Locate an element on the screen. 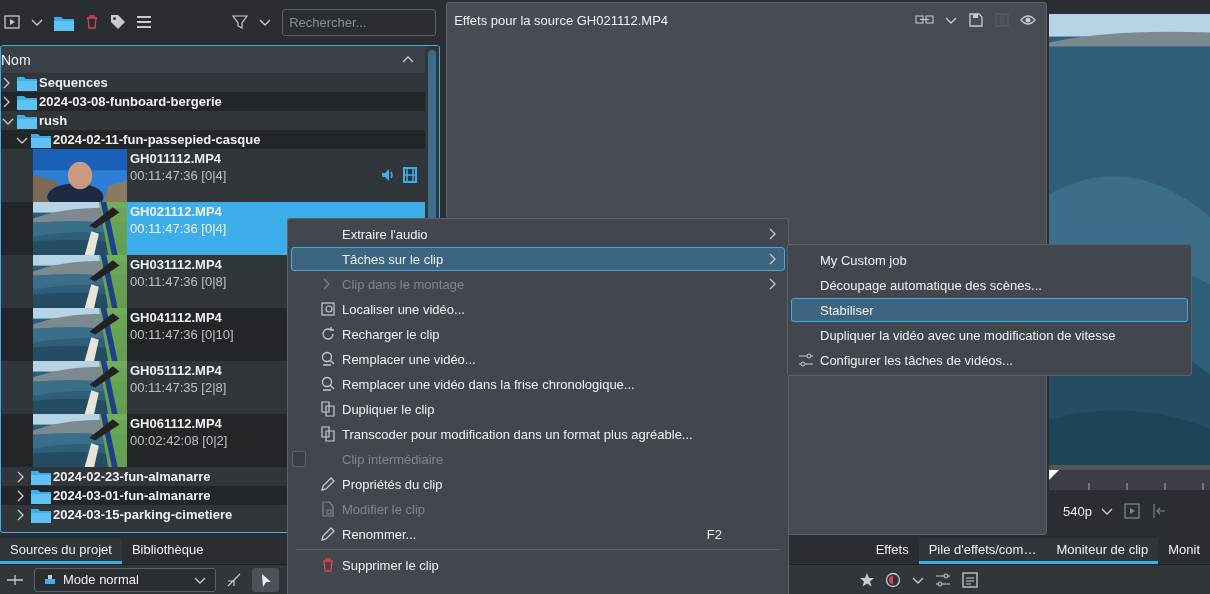 This screenshot has width=1210, height=594. tab: Moniteur de clip is located at coordinates (1102, 551).